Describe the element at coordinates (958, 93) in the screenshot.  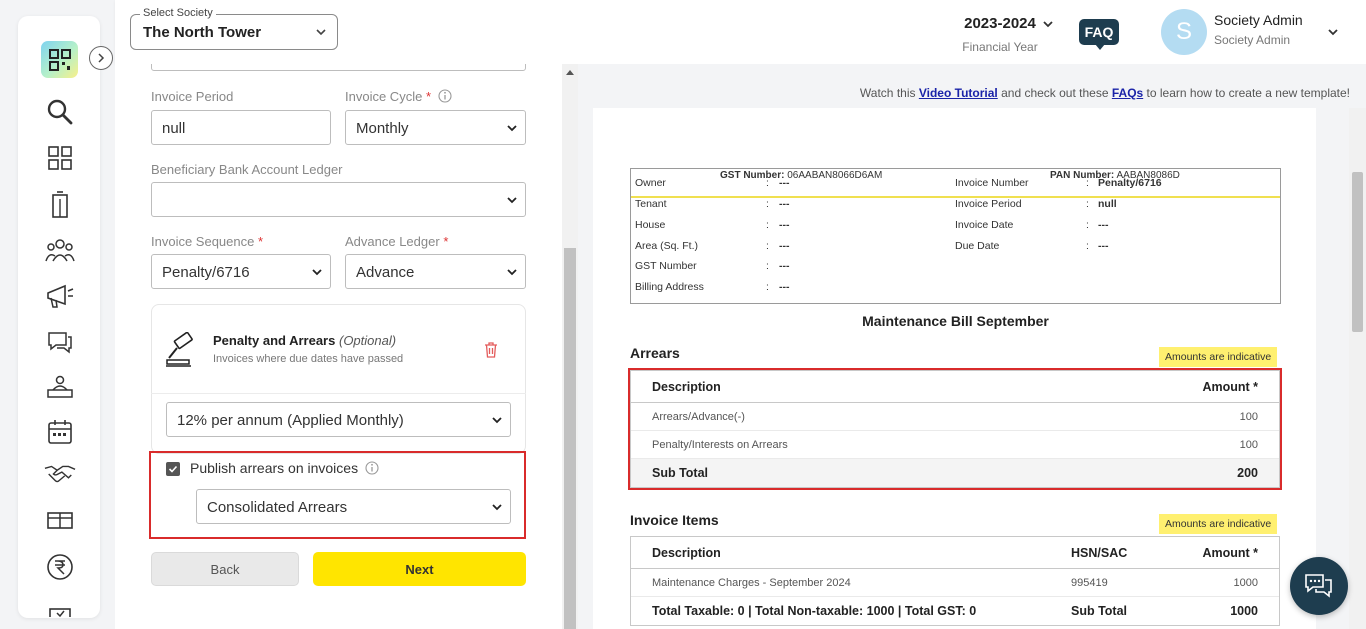
I see `video-tutorial-link: Video Tutorial` at that location.